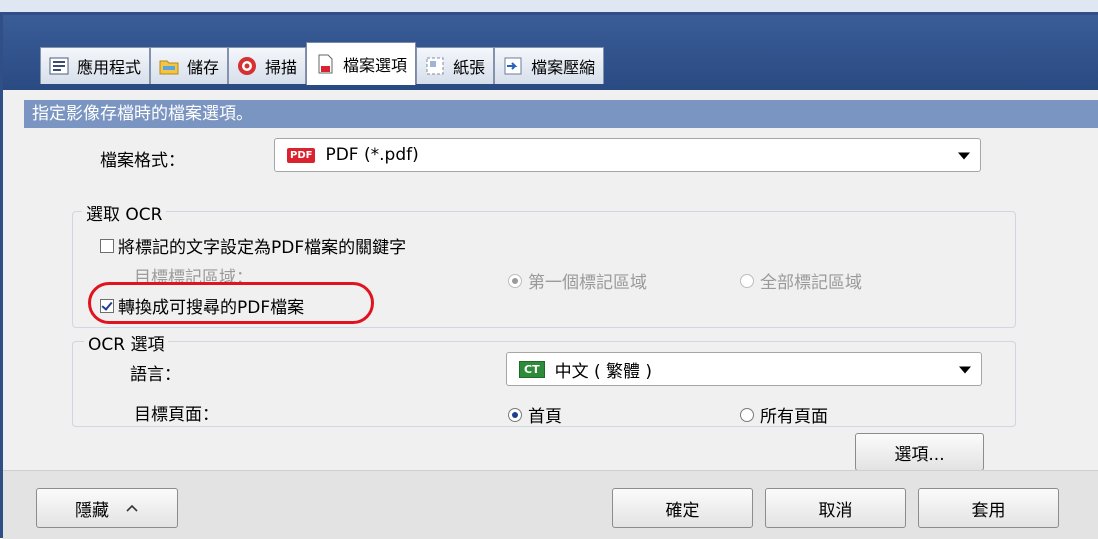  Describe the element at coordinates (515, 414) in the screenshot. I see `first-page-radio` at that location.